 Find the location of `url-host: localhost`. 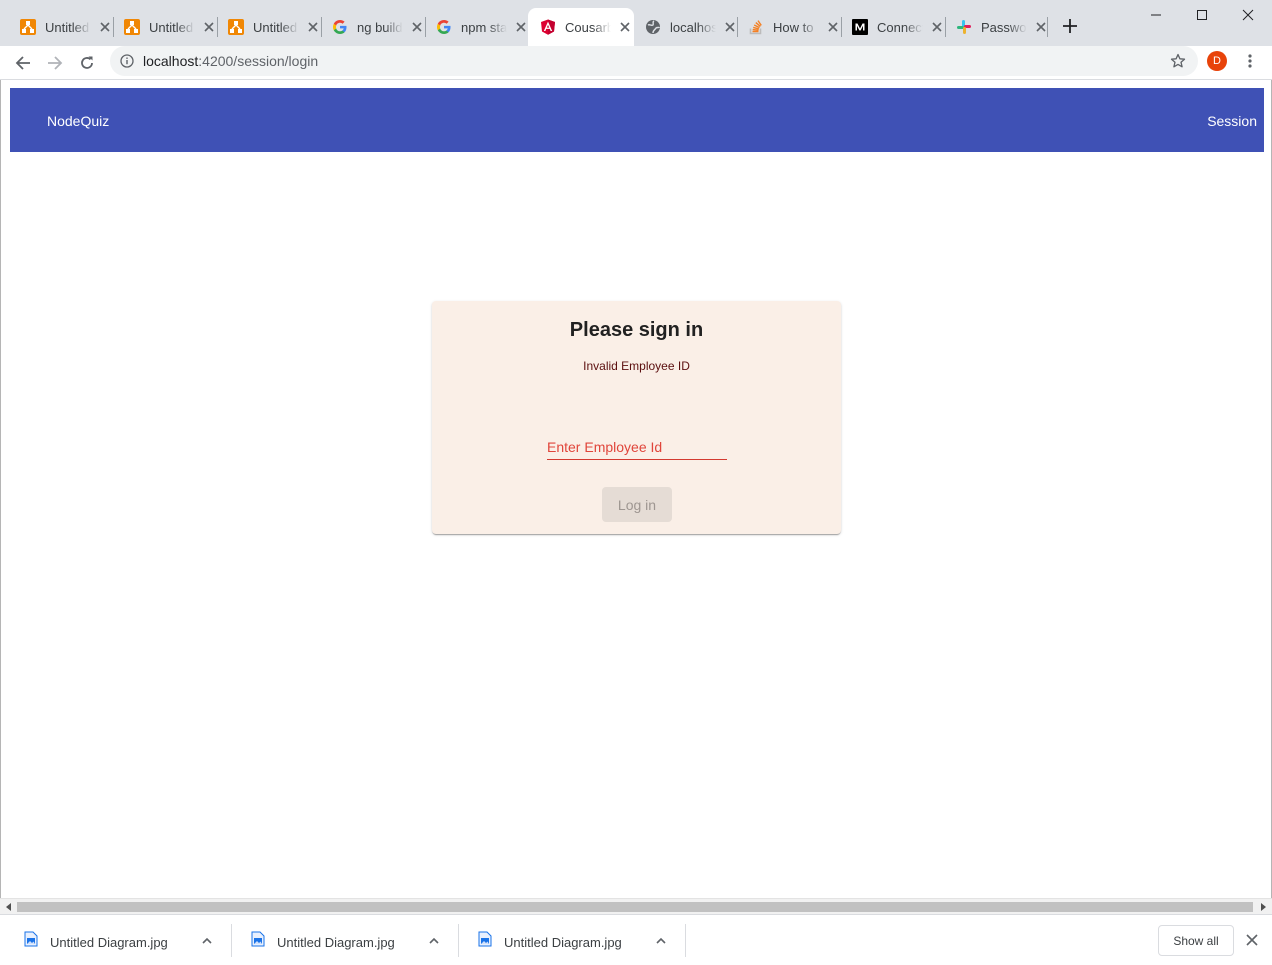

url-host: localhost is located at coordinates (171, 61).